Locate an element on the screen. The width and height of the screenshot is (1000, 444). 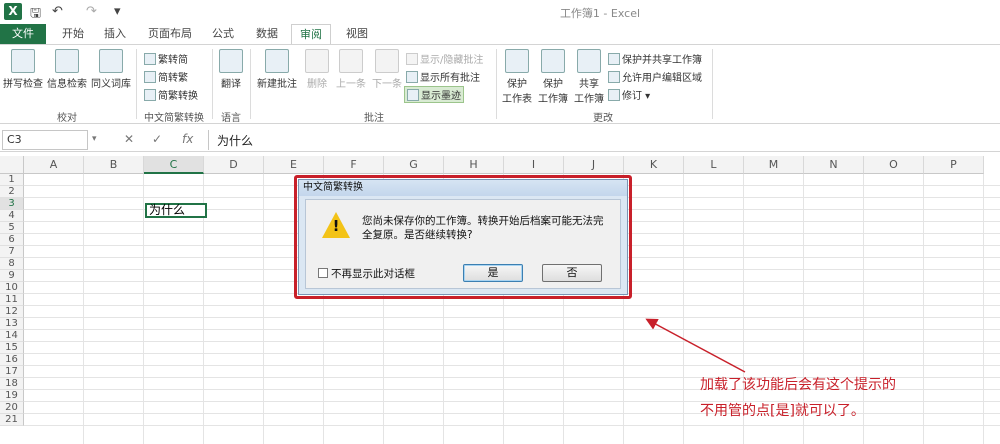
redo-icon: ↷ is located at coordinates (91, 11).